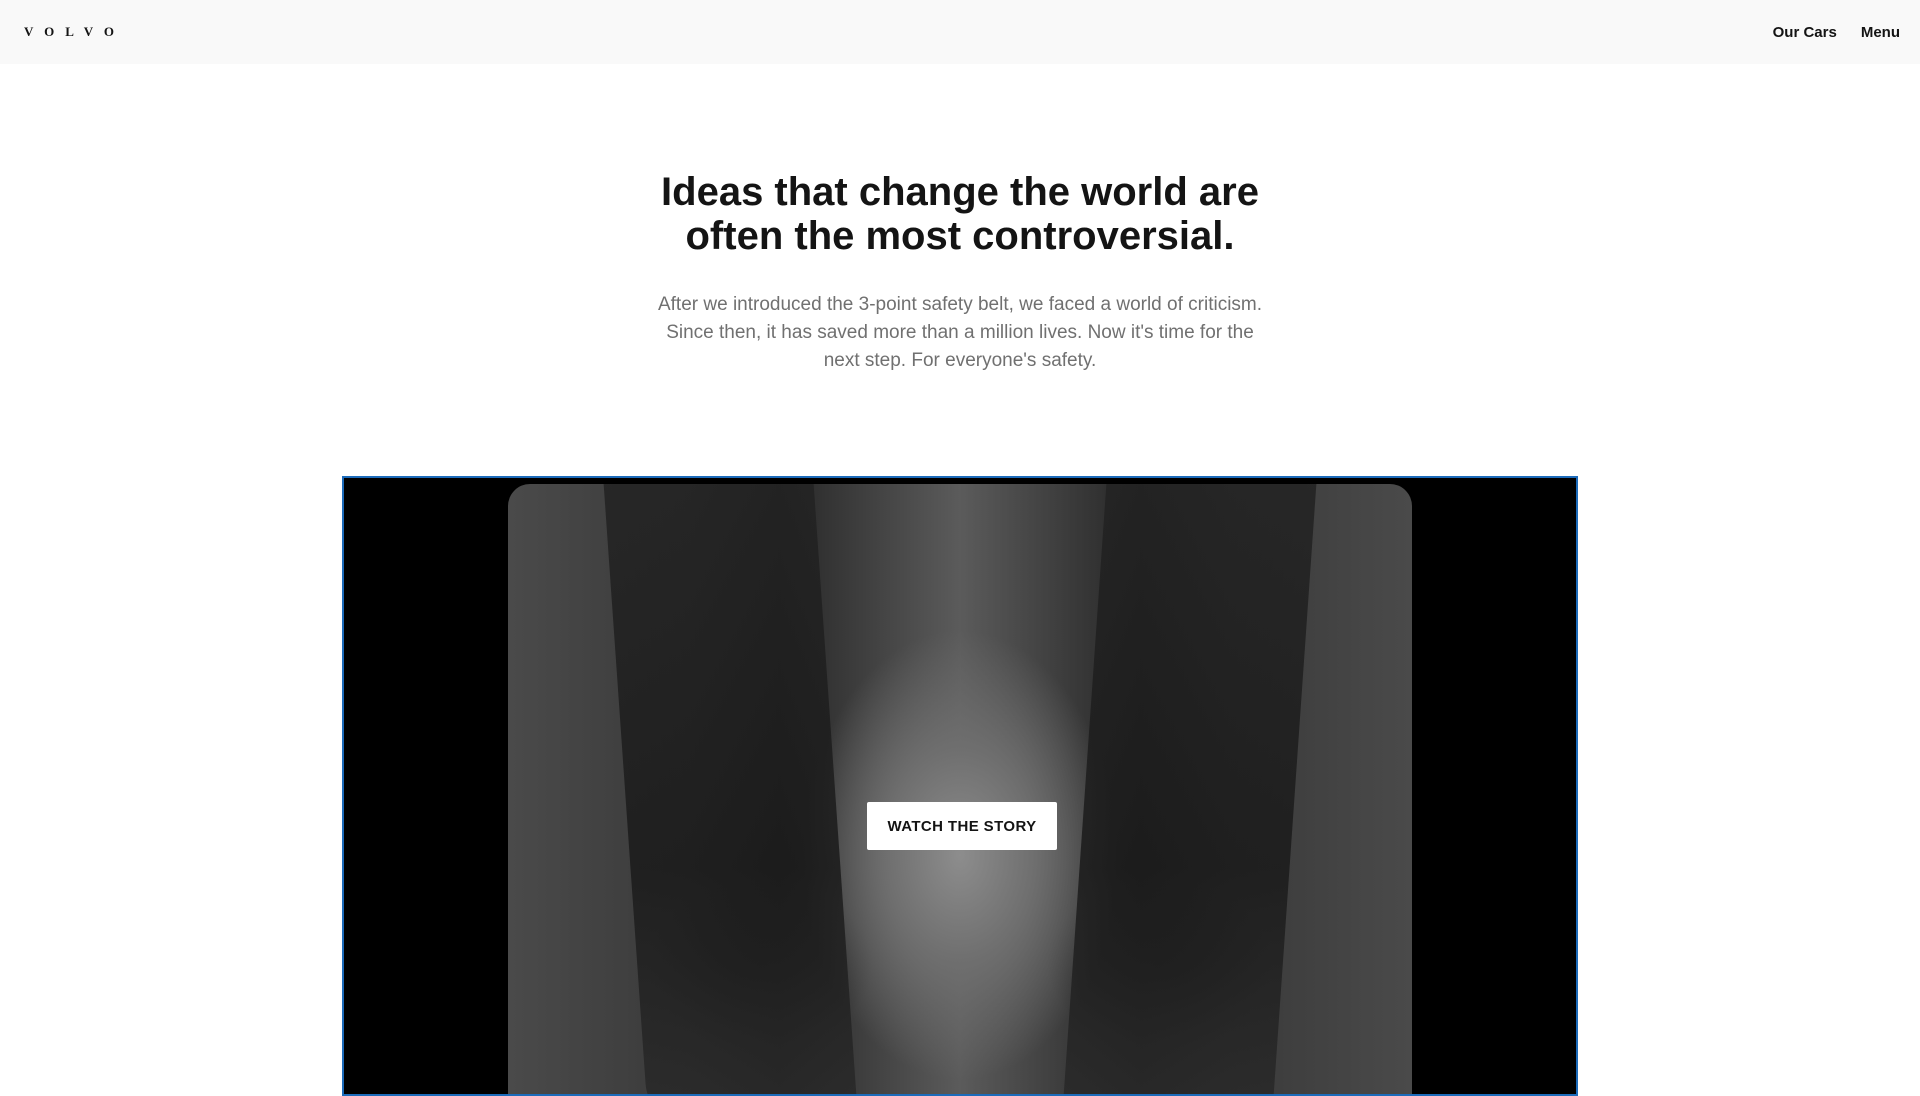  I want to click on volvo-logo: VOLVO, so click(74, 32).